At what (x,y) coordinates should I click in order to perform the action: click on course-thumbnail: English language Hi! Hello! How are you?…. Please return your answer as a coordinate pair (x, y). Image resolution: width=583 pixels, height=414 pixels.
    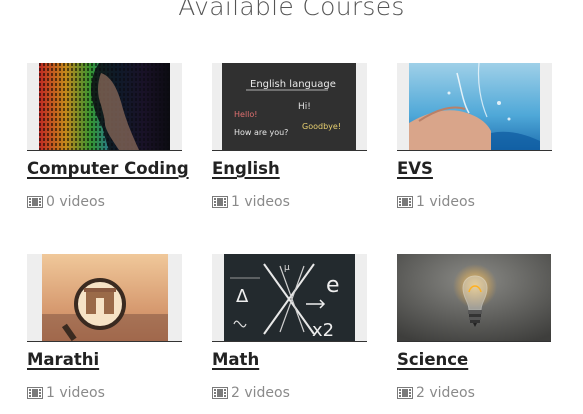
    Looking at the image, I should click on (289, 107).